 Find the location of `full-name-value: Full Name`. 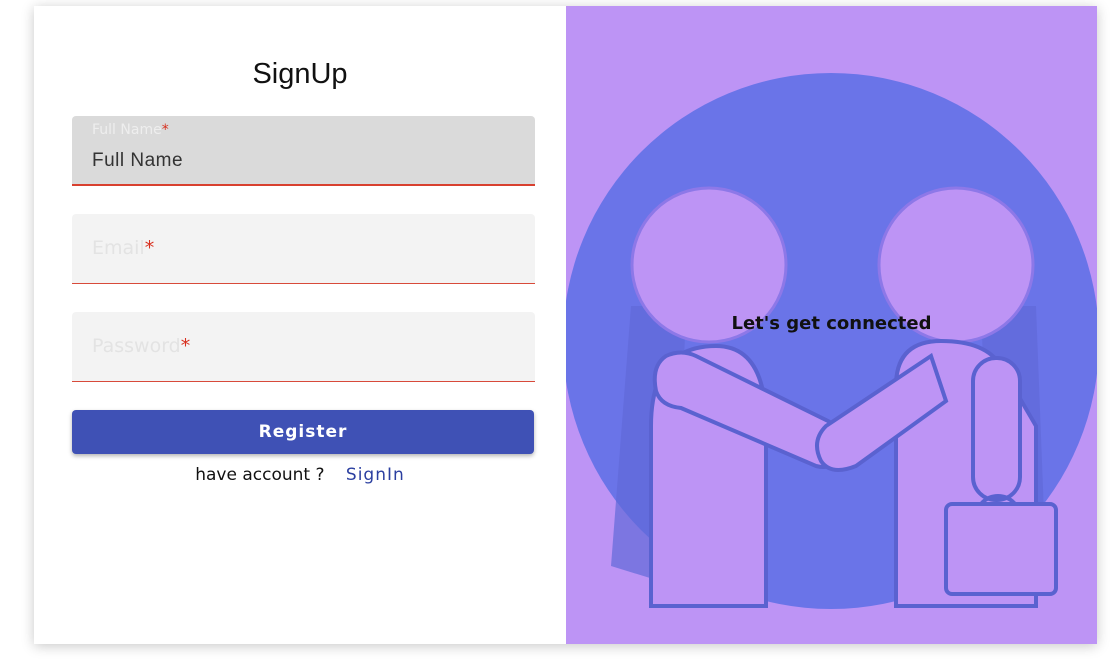

full-name-value: Full Name is located at coordinates (138, 160).